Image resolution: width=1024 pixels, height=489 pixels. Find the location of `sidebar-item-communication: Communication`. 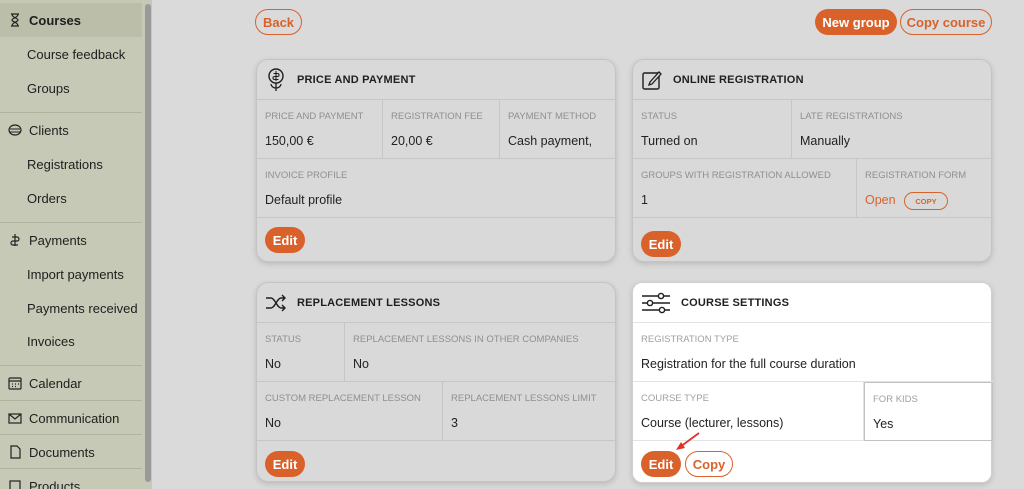

sidebar-item-communication: Communication is located at coordinates (71, 418).